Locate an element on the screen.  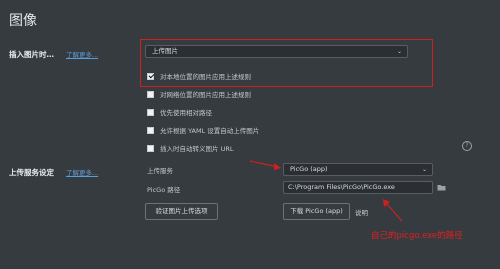
option-relative-path-label: 优先使用相对路径 is located at coordinates (186, 113).